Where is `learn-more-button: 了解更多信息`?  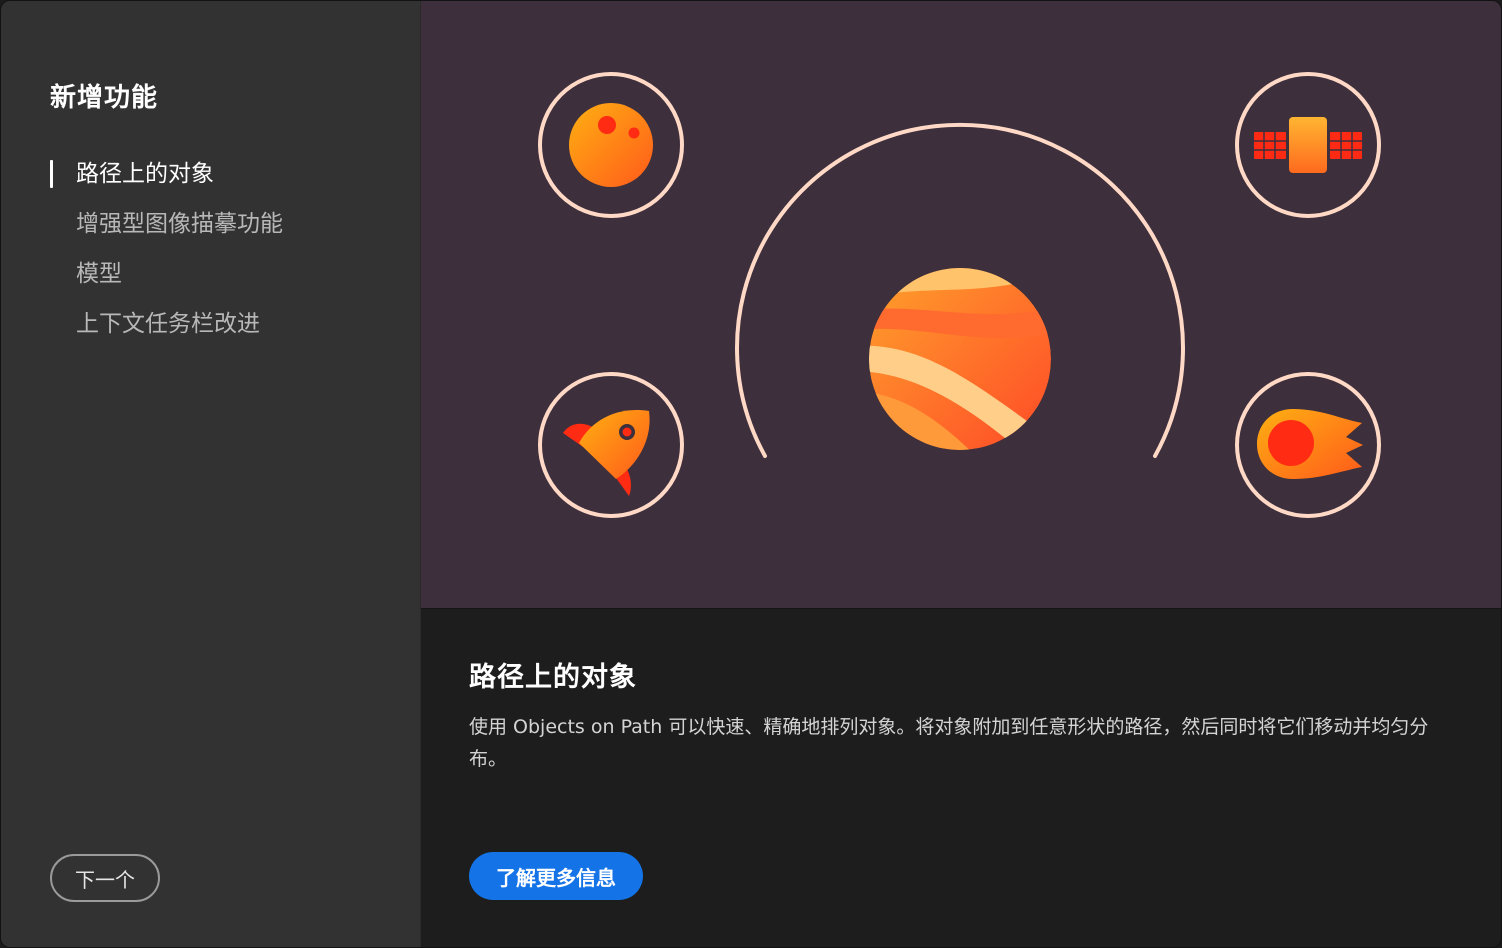 learn-more-button: 了解更多信息 is located at coordinates (556, 876).